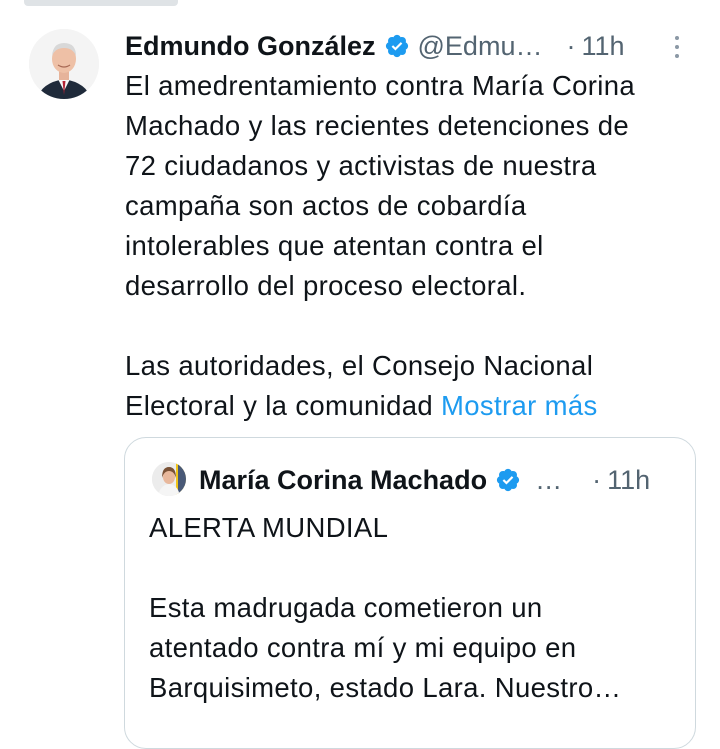 This screenshot has width=720, height=749. I want to click on tweet-text-line-last: Electoral y la comunidad Mostrar más, so click(415, 406).